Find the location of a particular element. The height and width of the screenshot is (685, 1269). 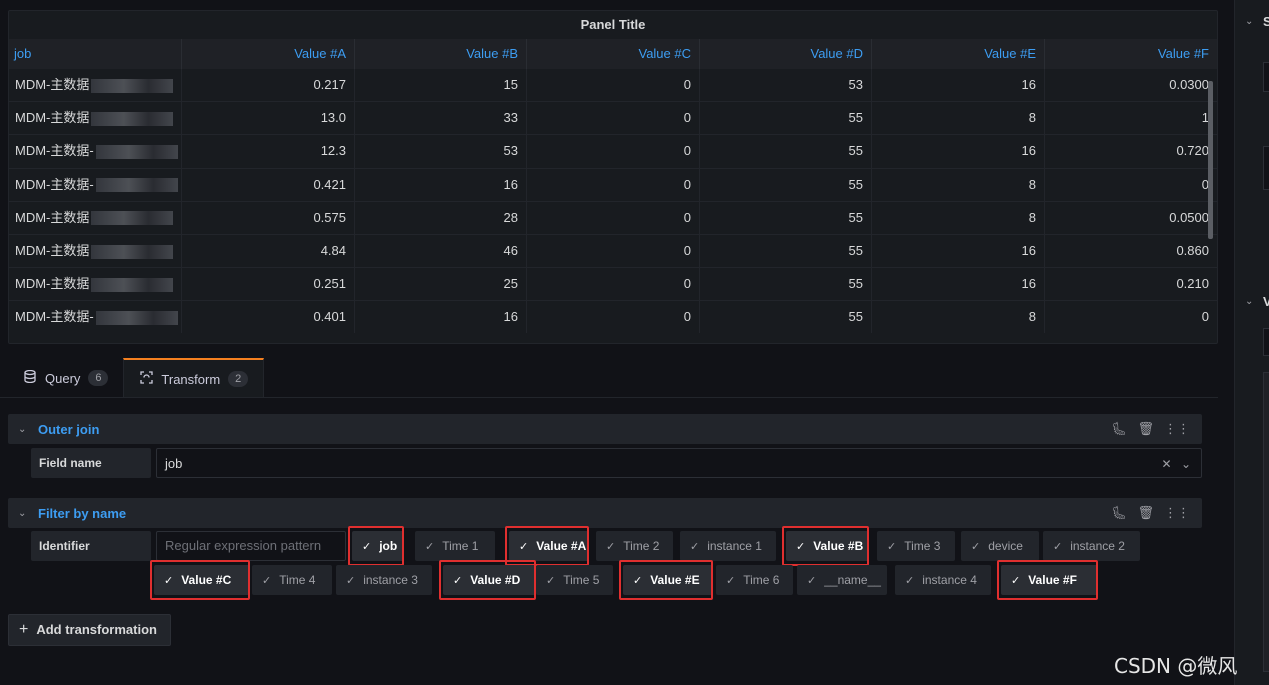

cell-value-a: 0.251 is located at coordinates (268, 284).